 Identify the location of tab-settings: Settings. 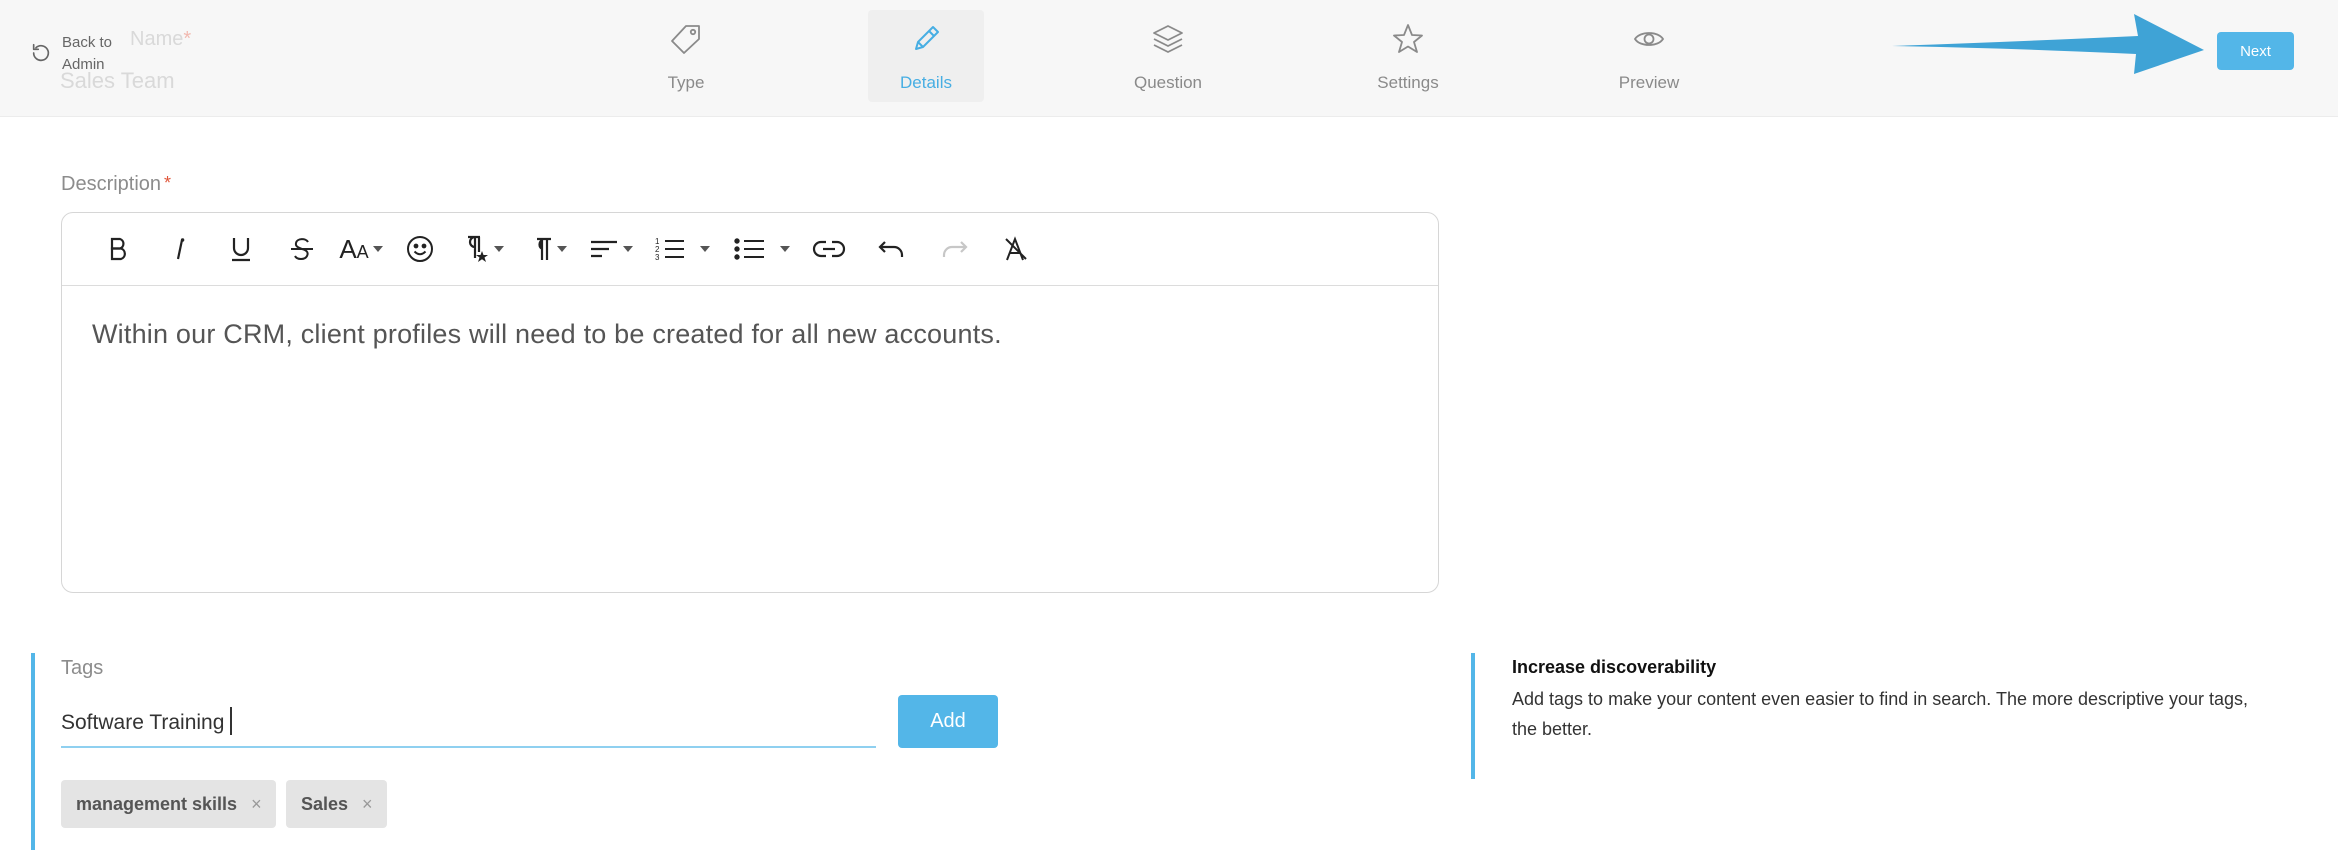
(1408, 56).